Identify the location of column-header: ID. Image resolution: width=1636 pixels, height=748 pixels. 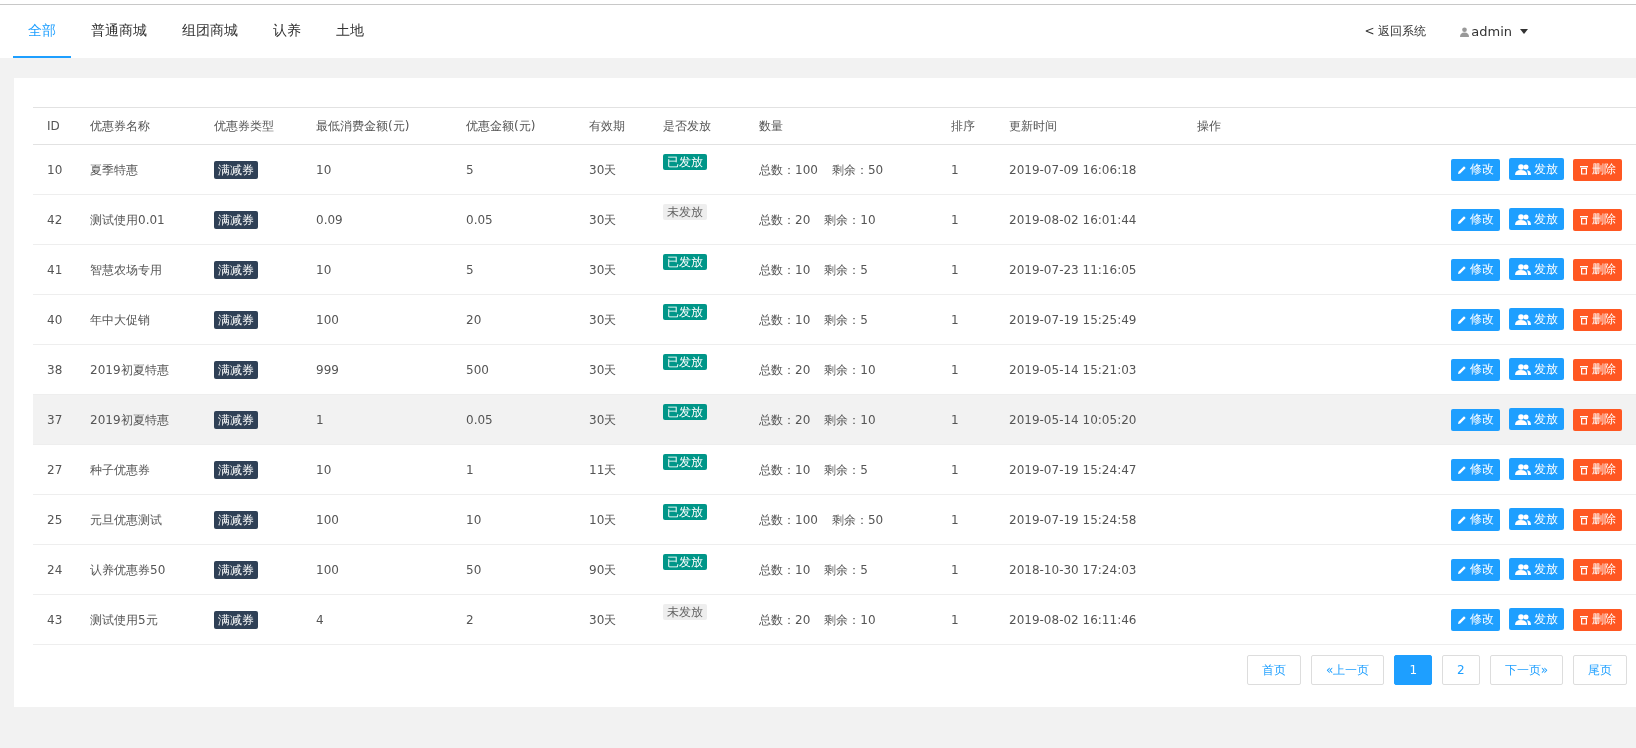
(54, 126).